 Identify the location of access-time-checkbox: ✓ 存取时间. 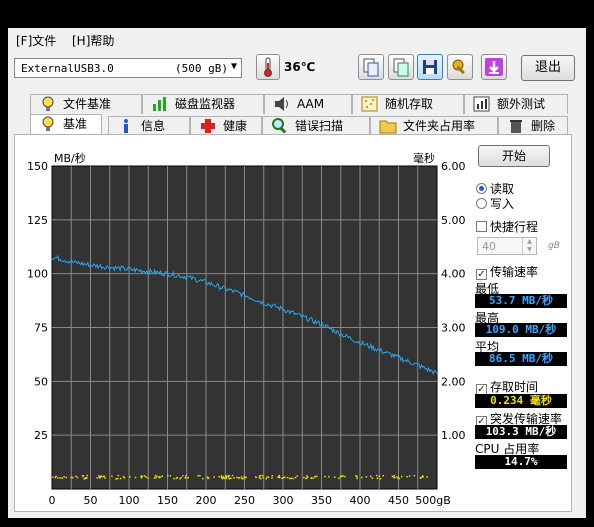
(507, 386).